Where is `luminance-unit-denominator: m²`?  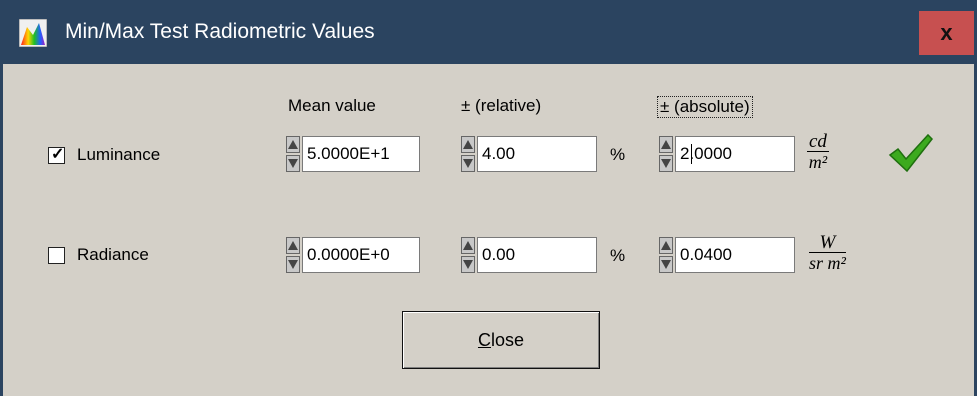 luminance-unit-denominator: m² is located at coordinates (818, 162).